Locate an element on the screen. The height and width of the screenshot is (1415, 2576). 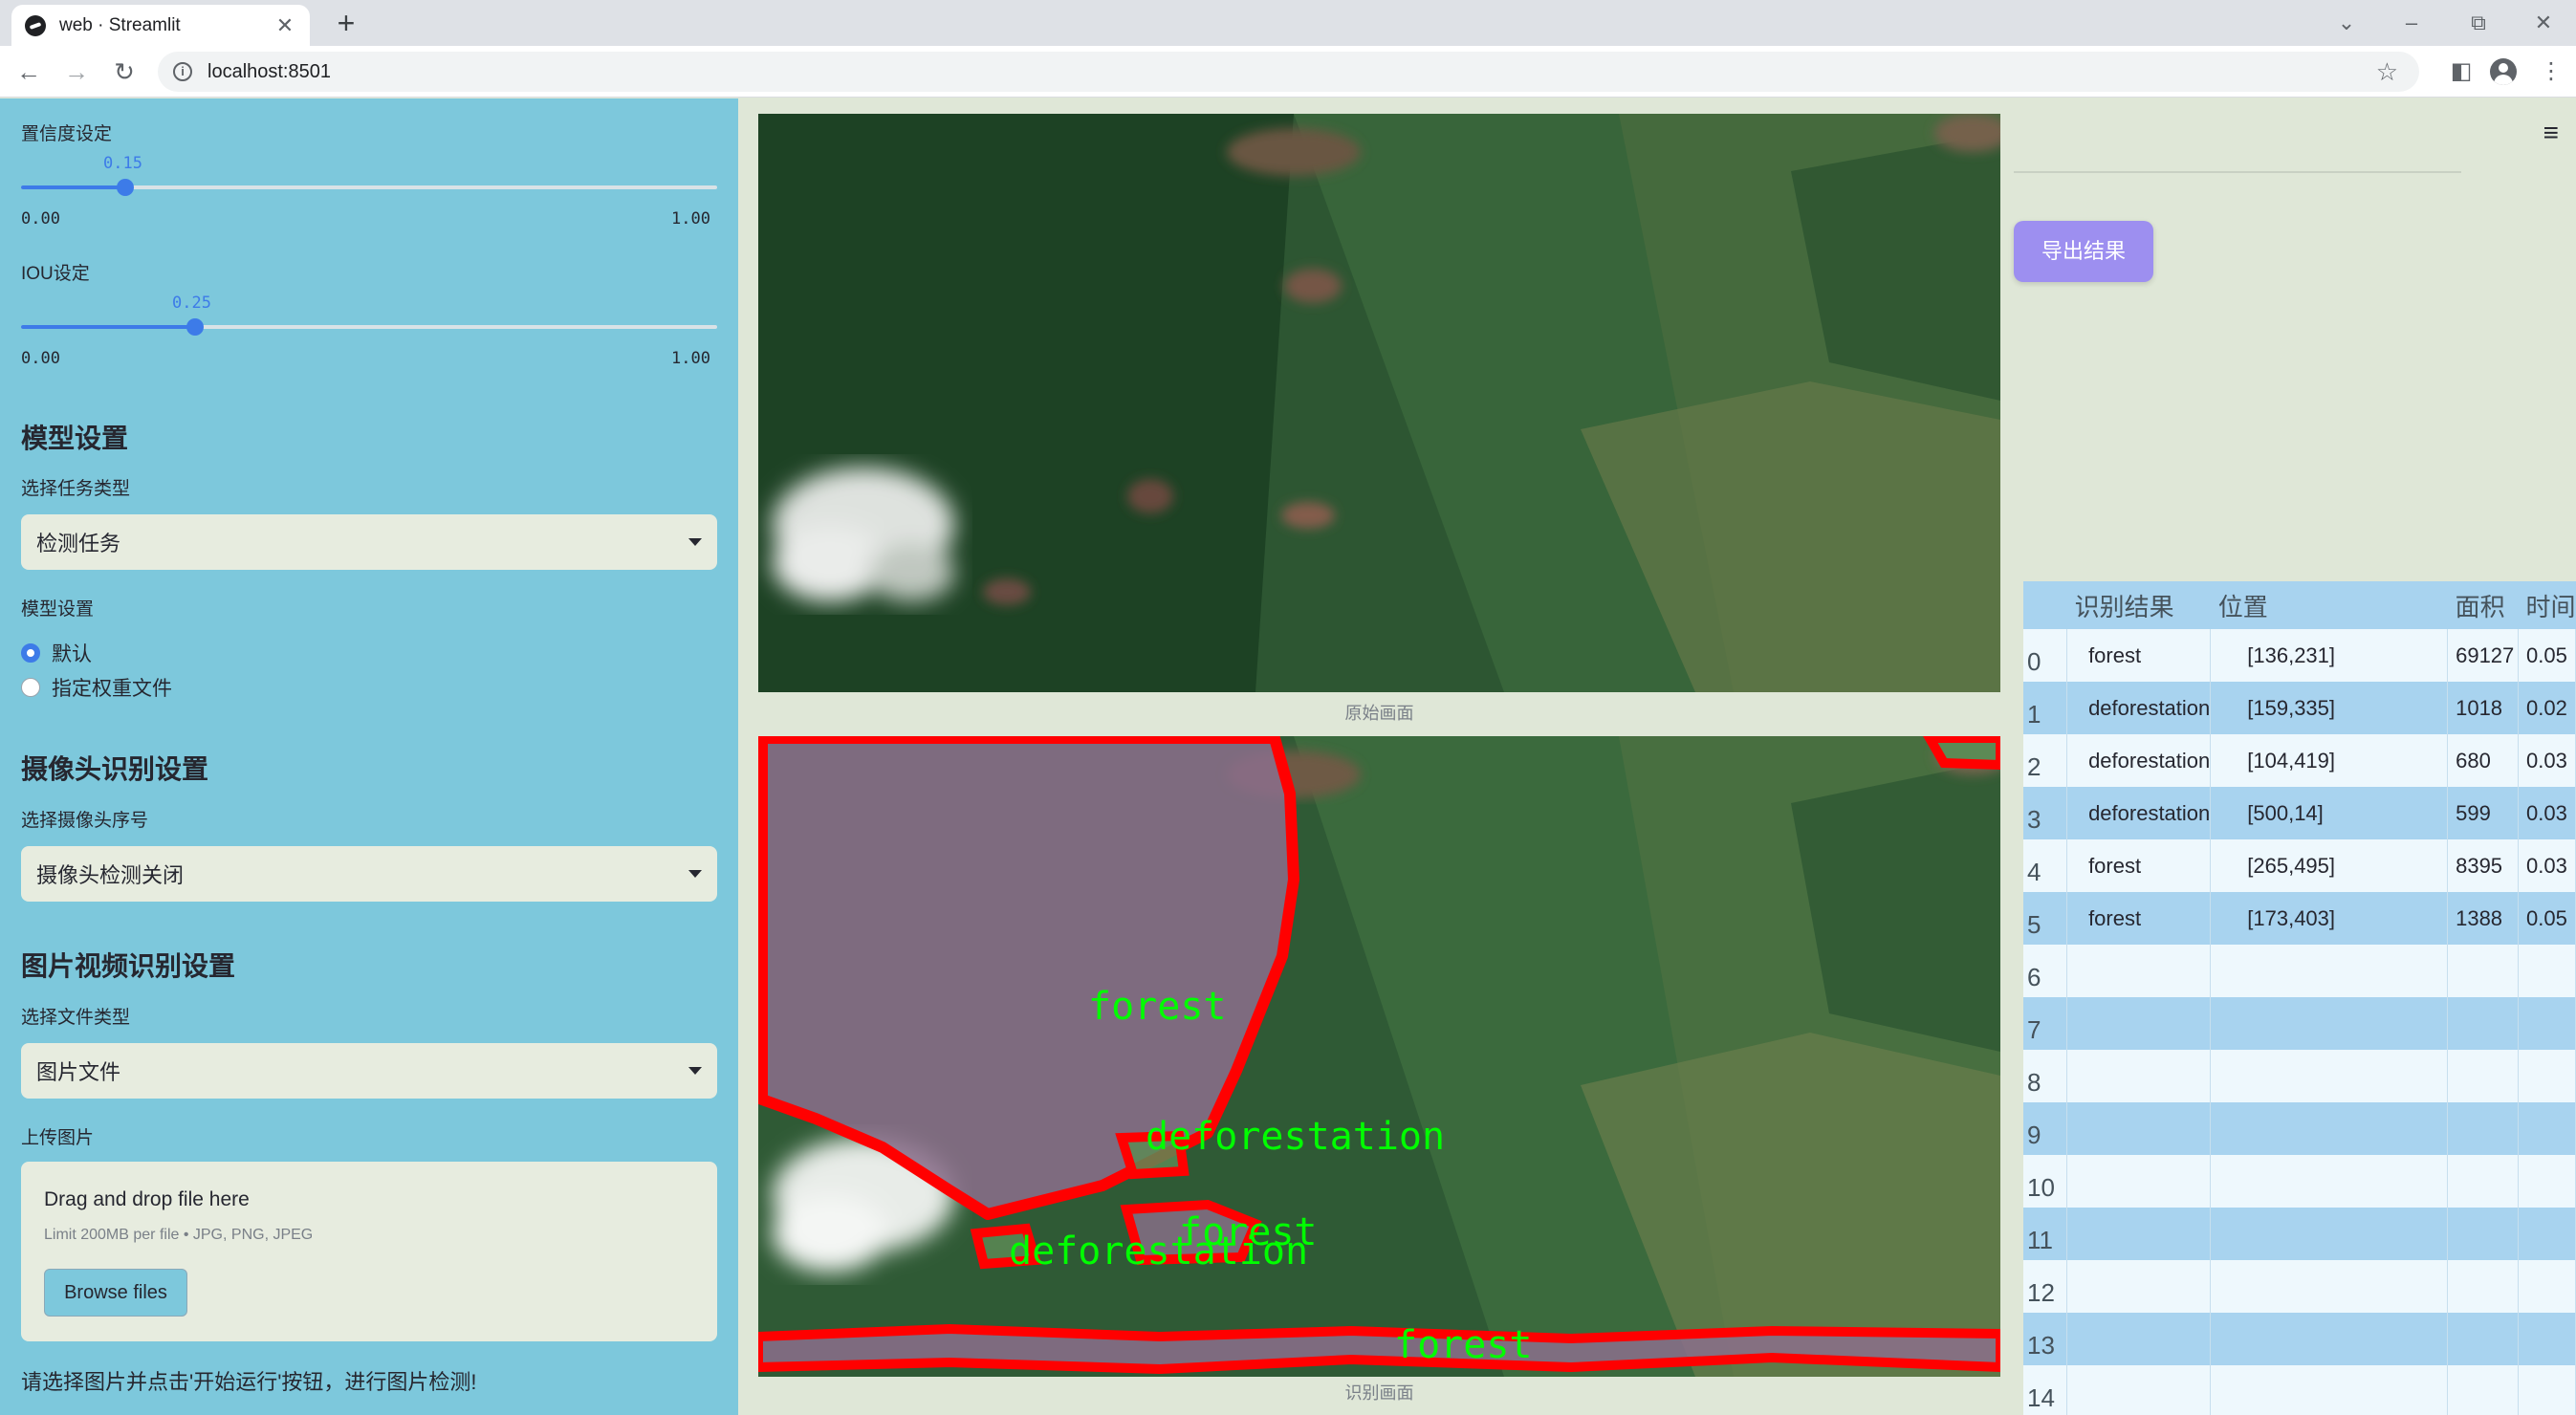
col-position-header: 位置 is located at coordinates (2329, 605).